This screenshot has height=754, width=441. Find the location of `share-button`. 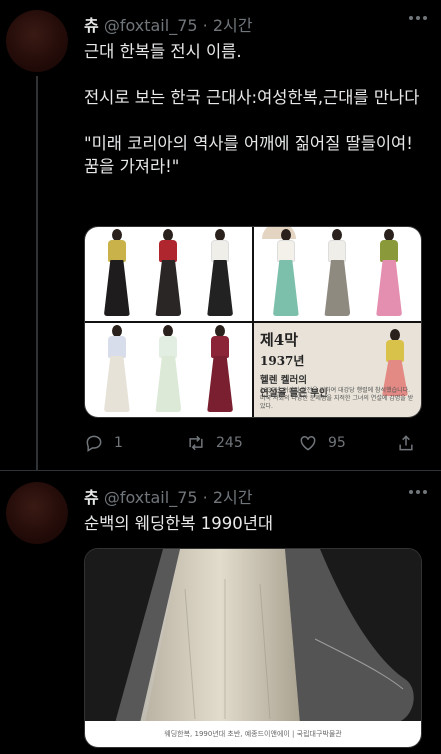

share-button is located at coordinates (406, 443).